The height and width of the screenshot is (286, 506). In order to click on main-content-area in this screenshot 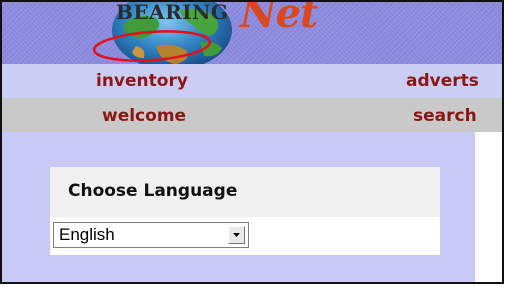, I will do `click(488, 207)`.